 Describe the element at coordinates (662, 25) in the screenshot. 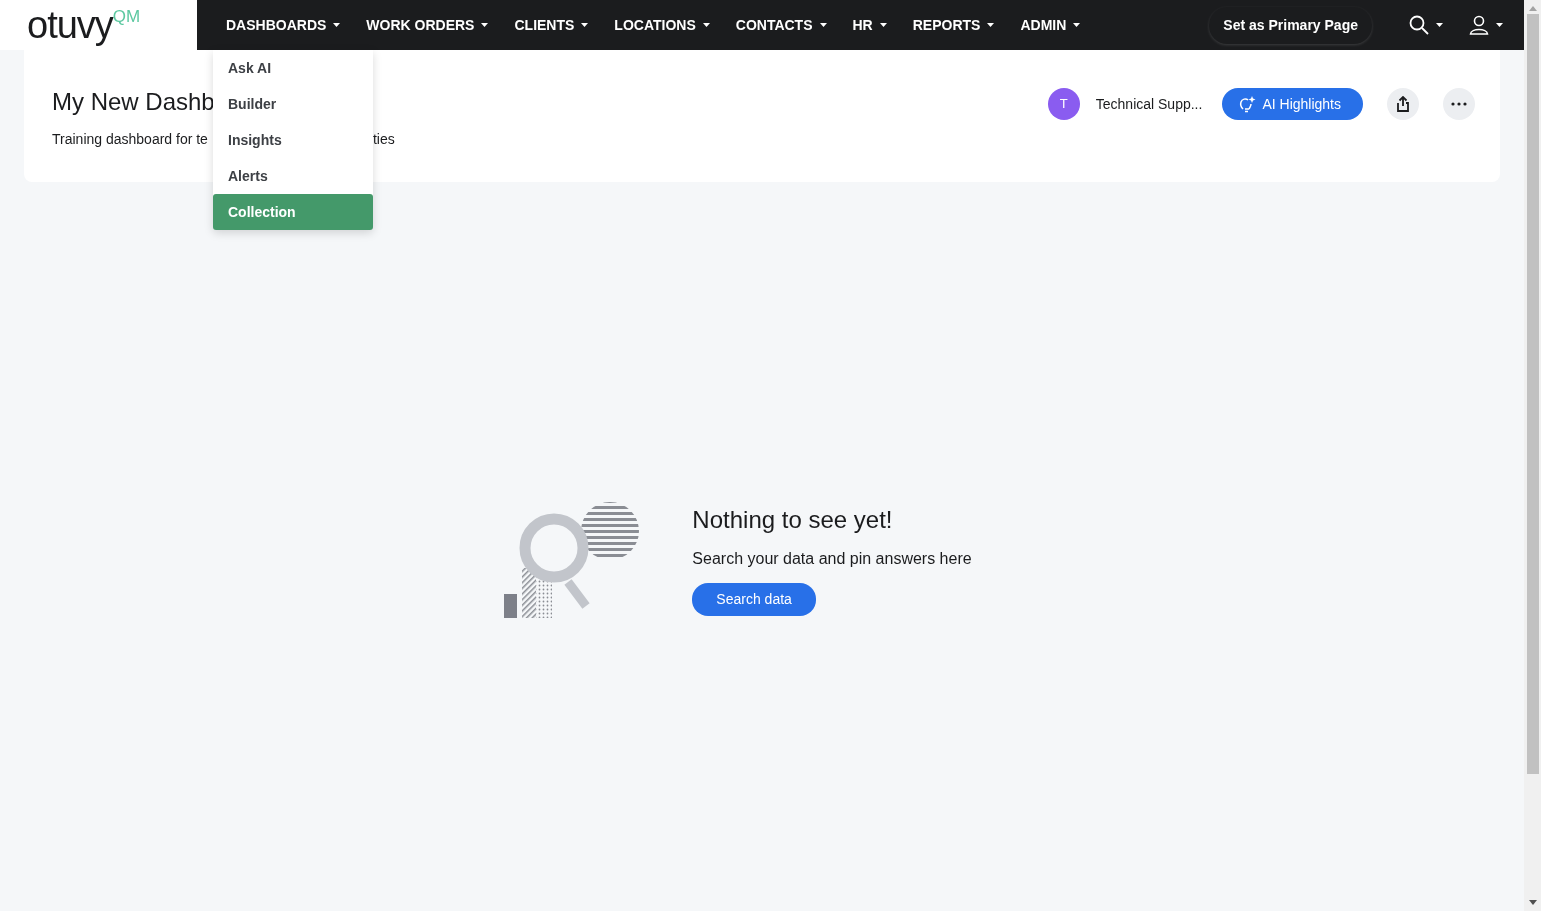

I see `nav-menu-button: LOCATIONS` at that location.